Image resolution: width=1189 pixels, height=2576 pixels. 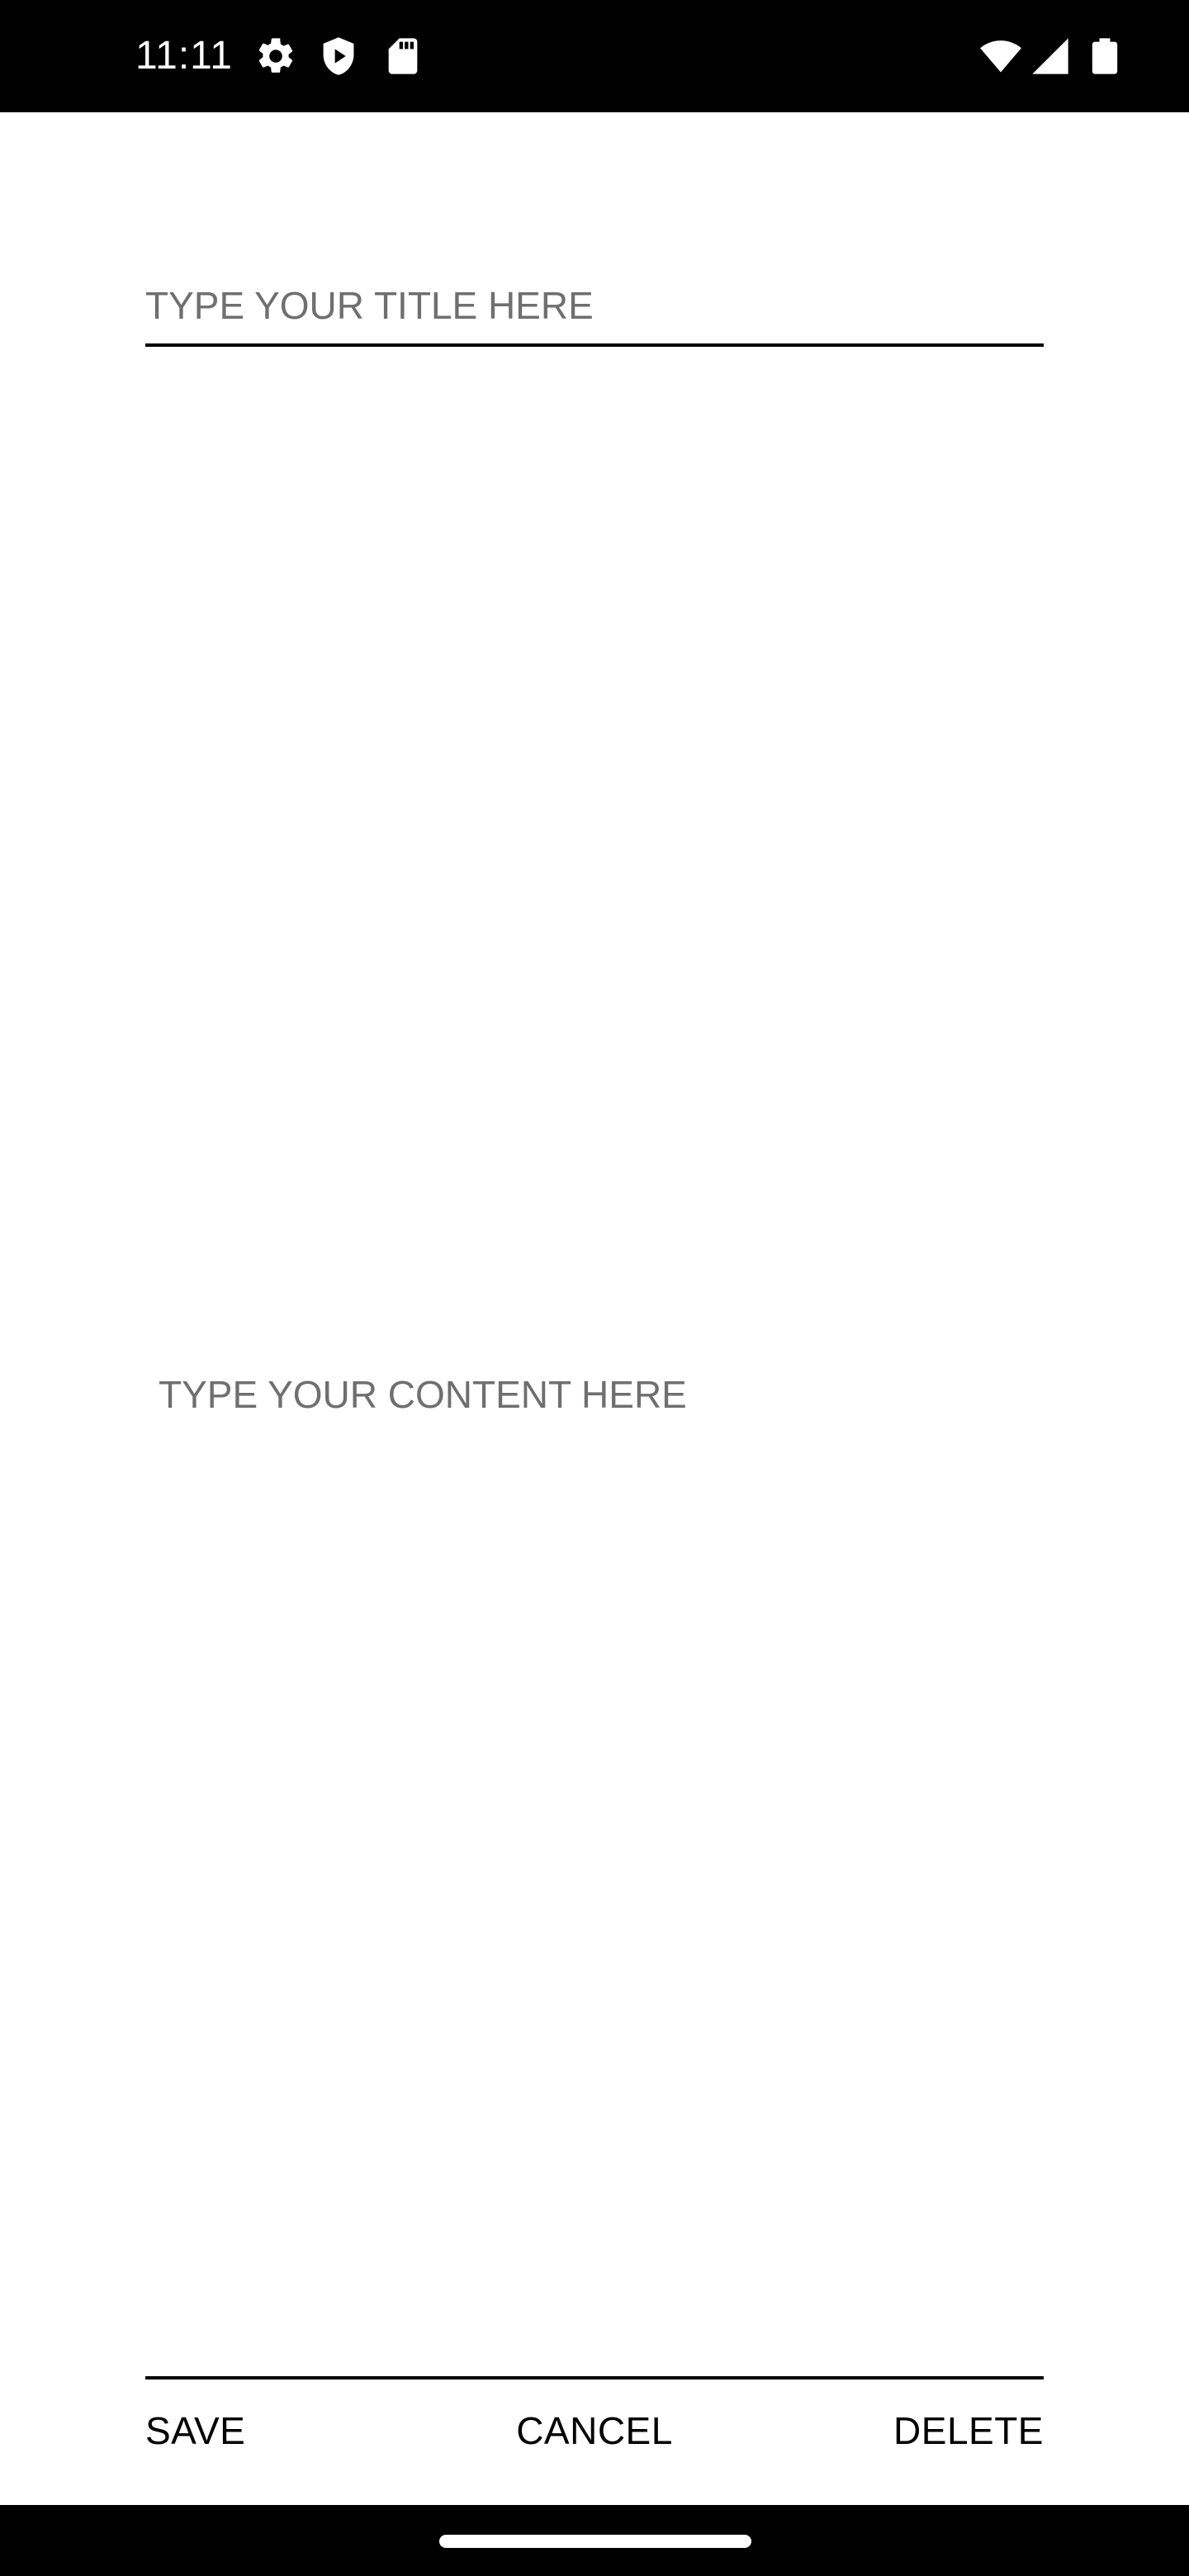 I want to click on battery-icon, so click(x=1104, y=56).